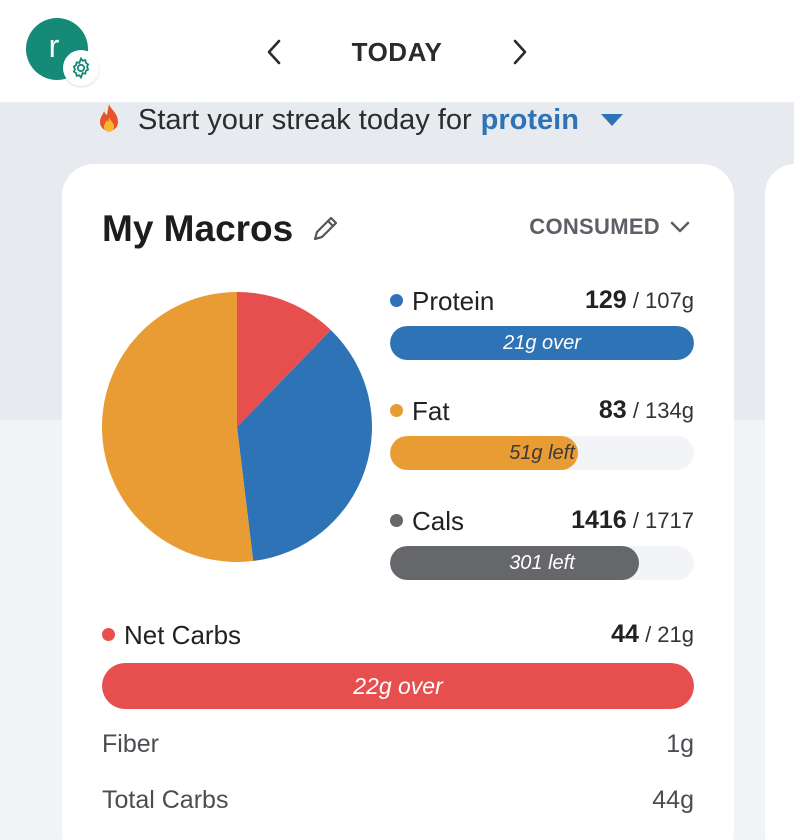  I want to click on fat-status: 51g left, so click(542, 452).